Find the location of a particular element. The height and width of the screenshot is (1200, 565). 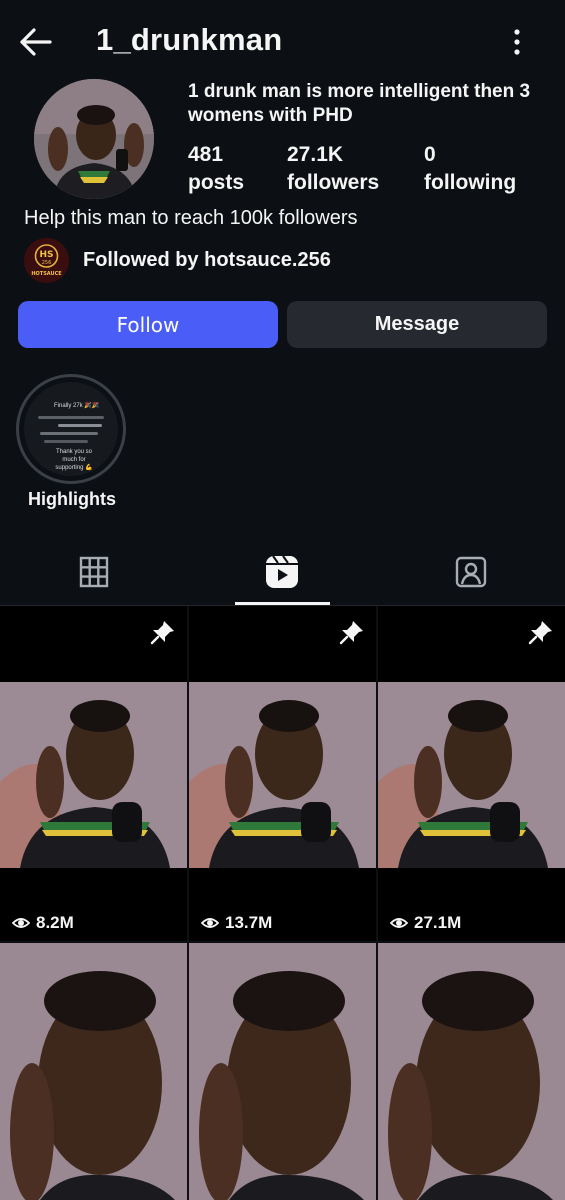

view-count: 13.7M is located at coordinates (236, 923).